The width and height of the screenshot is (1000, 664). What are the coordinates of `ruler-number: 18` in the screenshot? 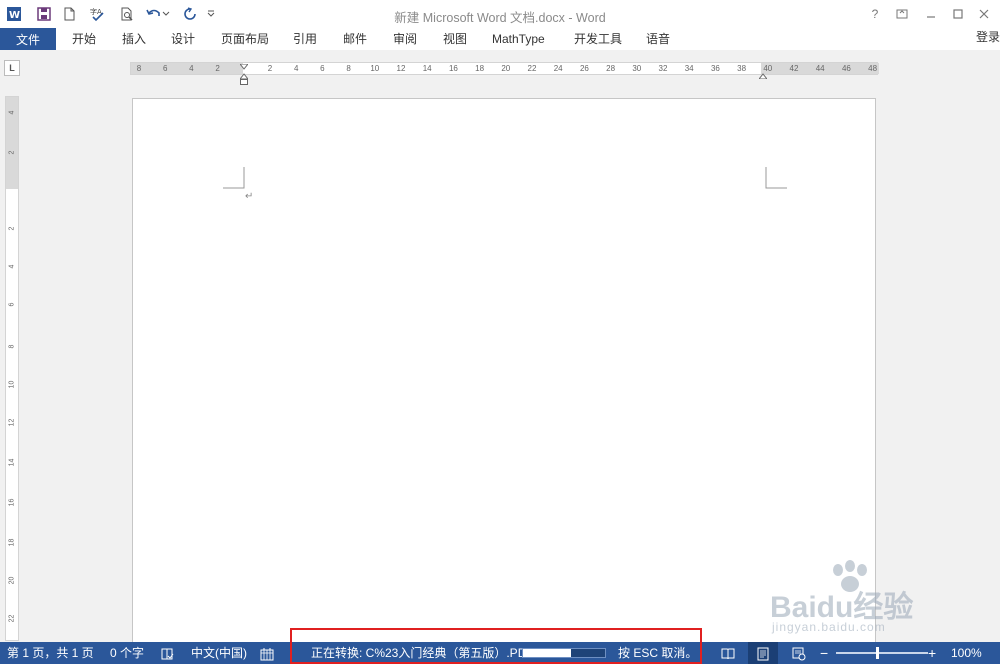 It's located at (480, 68).